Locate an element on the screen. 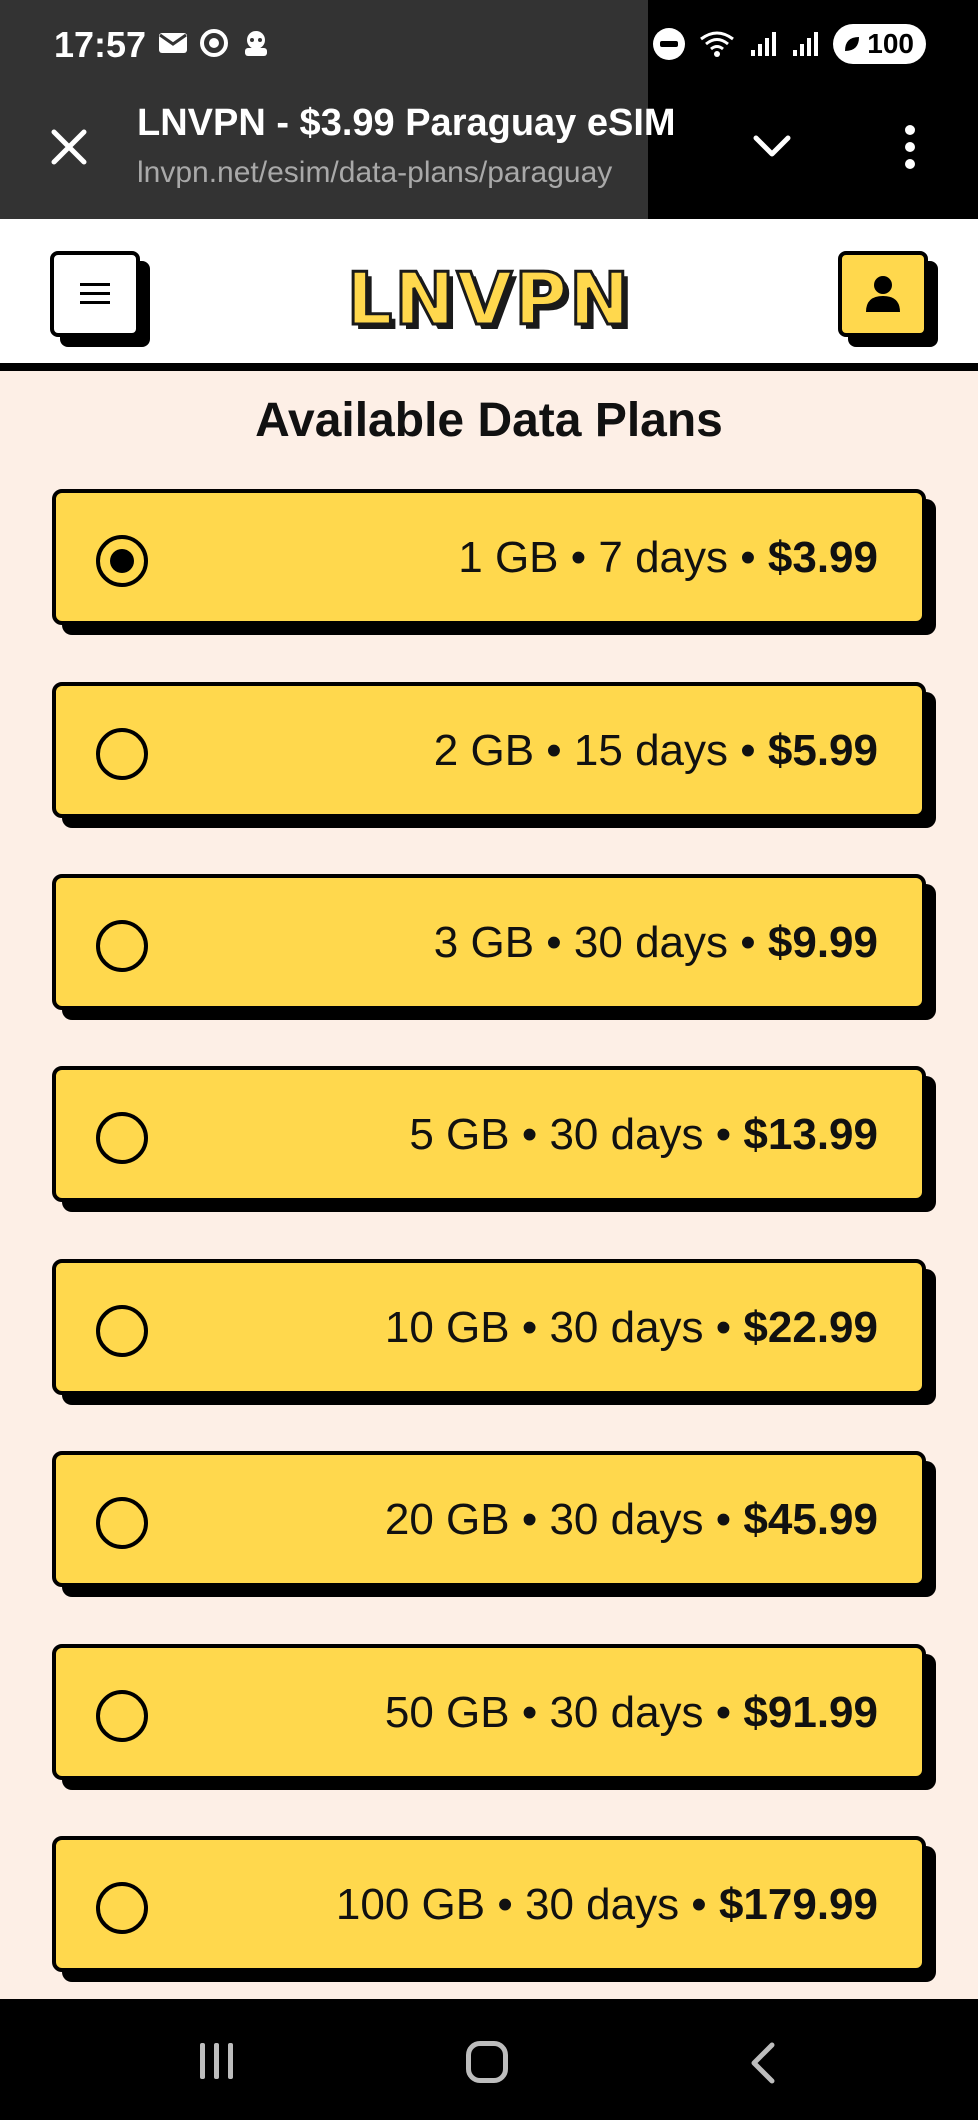  plan-option: 100 GB • 30 days • $179.99 is located at coordinates (489, 1904).